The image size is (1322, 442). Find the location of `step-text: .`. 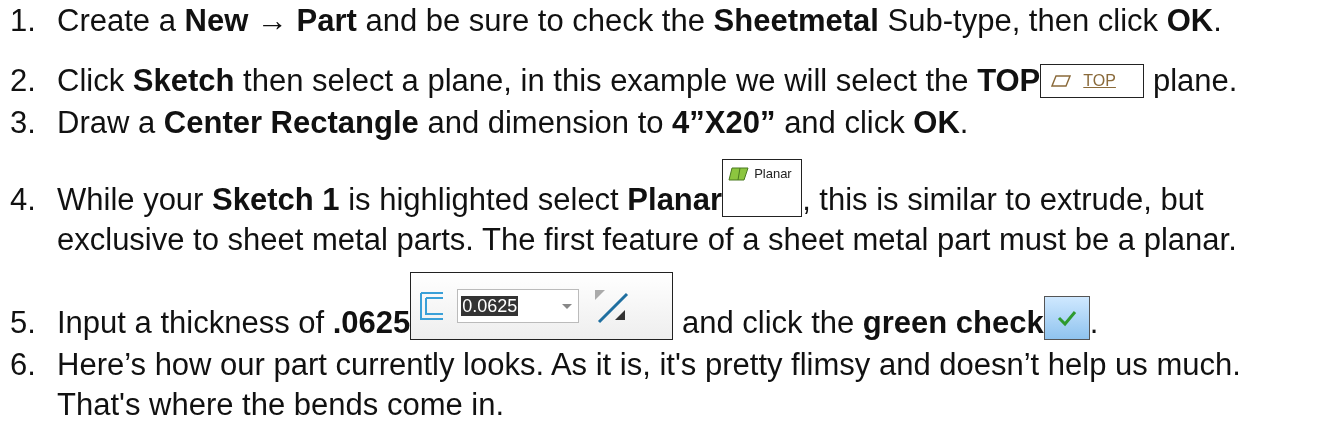

step-text: . is located at coordinates (1094, 322).